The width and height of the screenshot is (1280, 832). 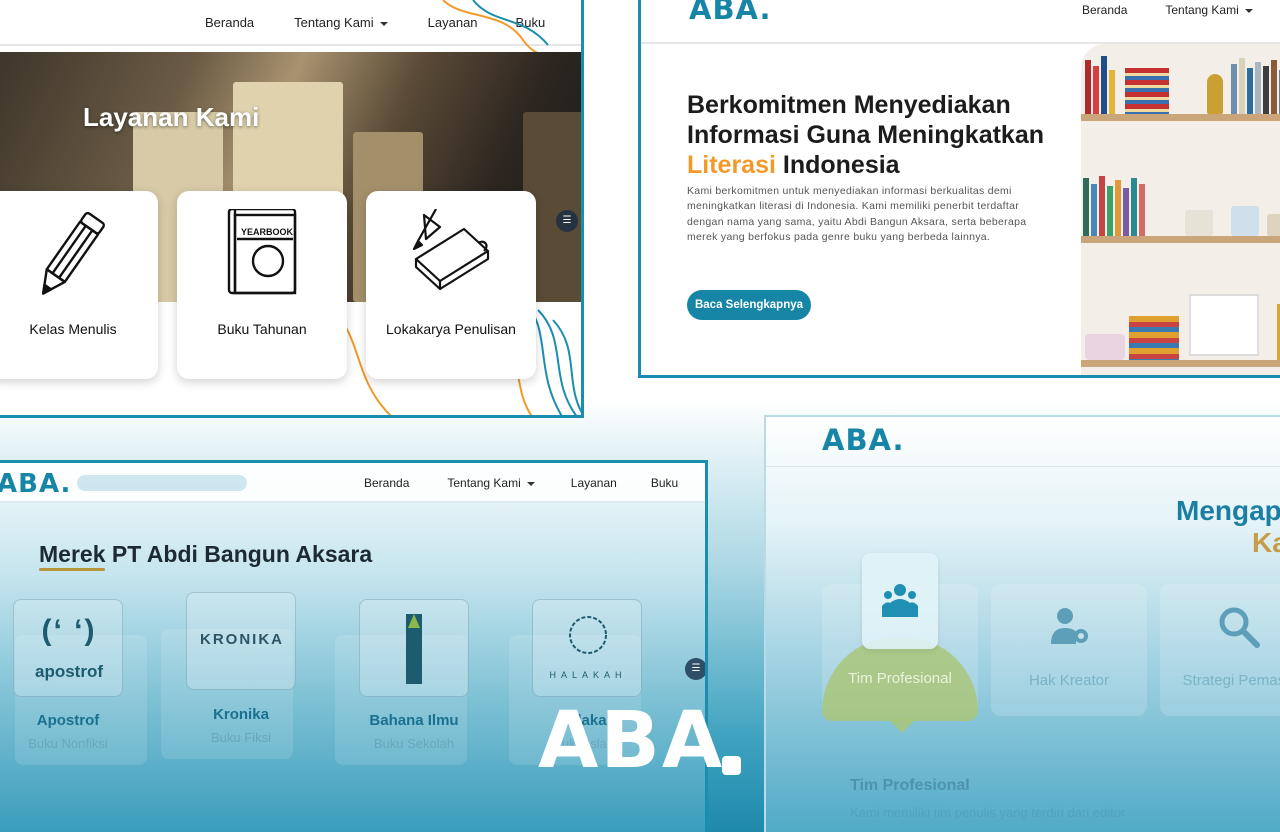 What do you see at coordinates (68, 720) in the screenshot?
I see `brand-name: Apostrof` at bounding box center [68, 720].